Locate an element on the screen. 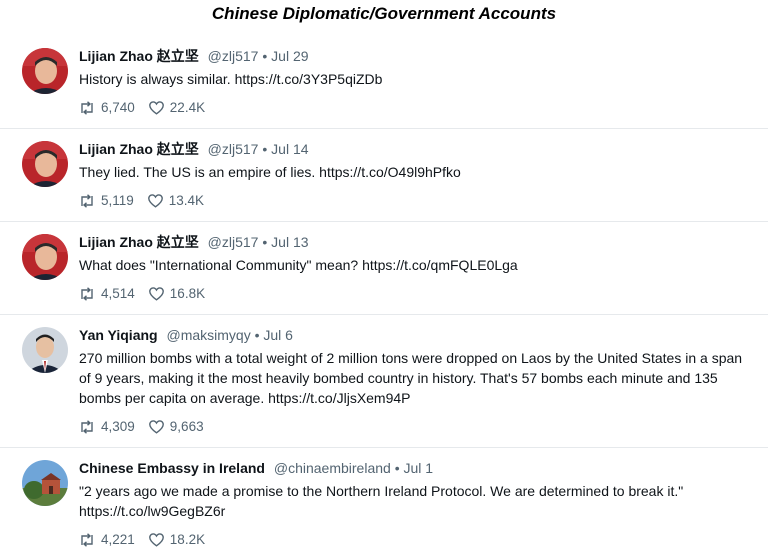 The height and width of the screenshot is (558, 768). retweet-button: 4,221 is located at coordinates (107, 539).